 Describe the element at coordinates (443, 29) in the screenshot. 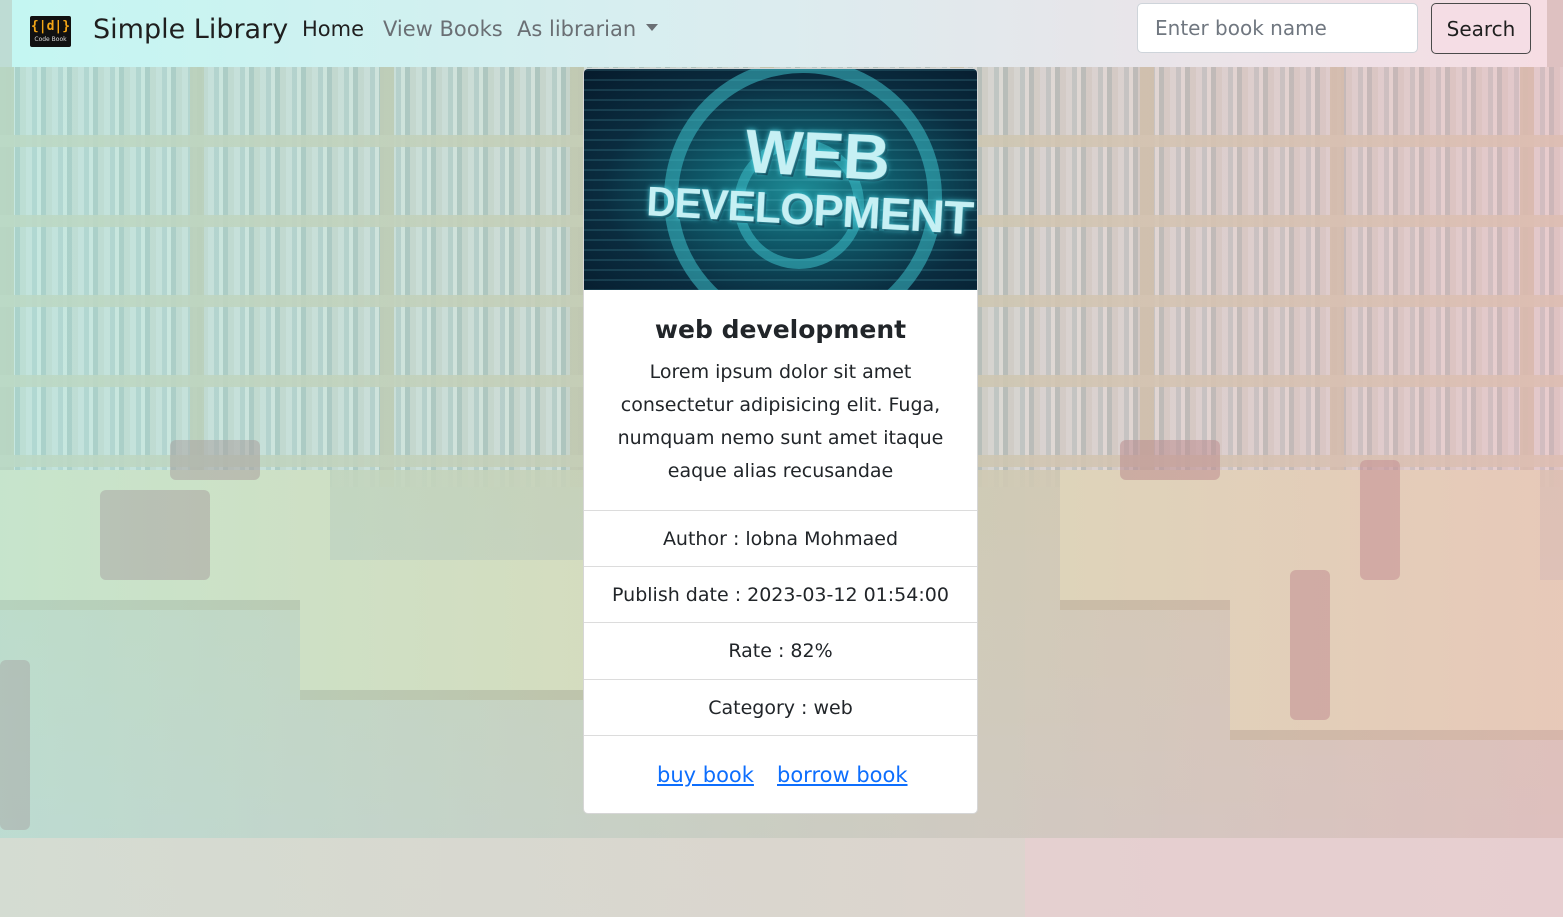

I see `nav-link-view-books: View Books` at that location.